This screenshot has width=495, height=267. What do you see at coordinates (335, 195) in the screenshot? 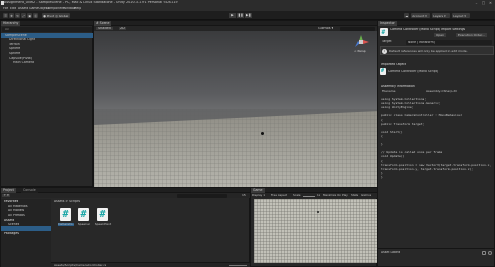
I see `maximize-on-play-toggle: Maximize On Play` at bounding box center [335, 195].